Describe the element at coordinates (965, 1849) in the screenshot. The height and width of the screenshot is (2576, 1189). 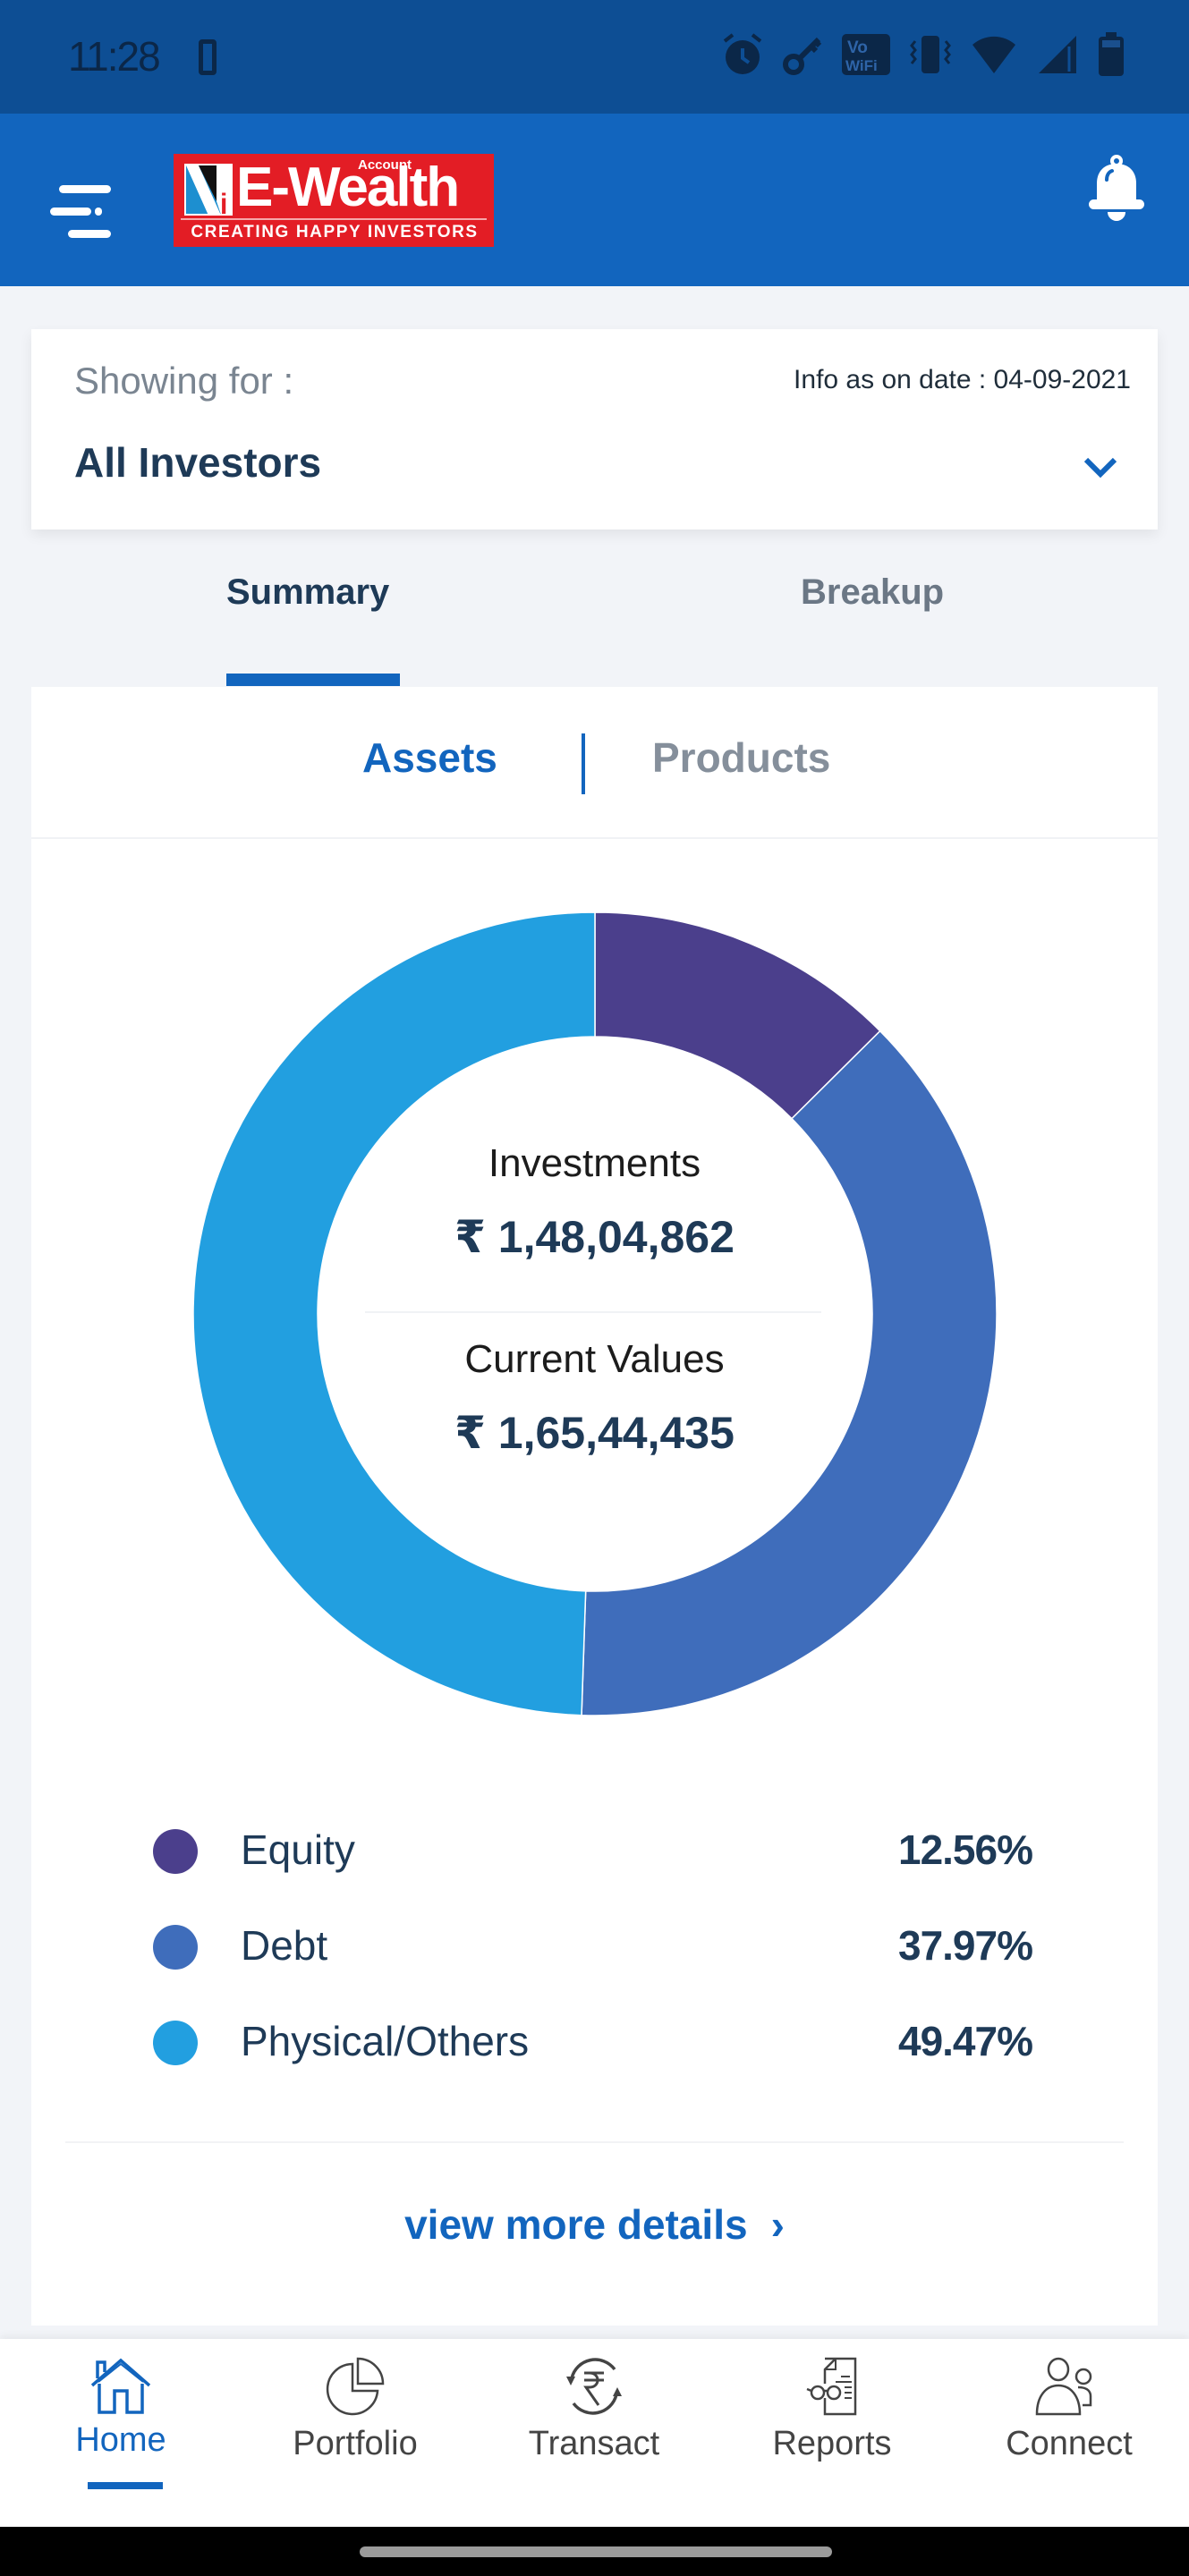
I see `legend-value: 12.56%` at that location.